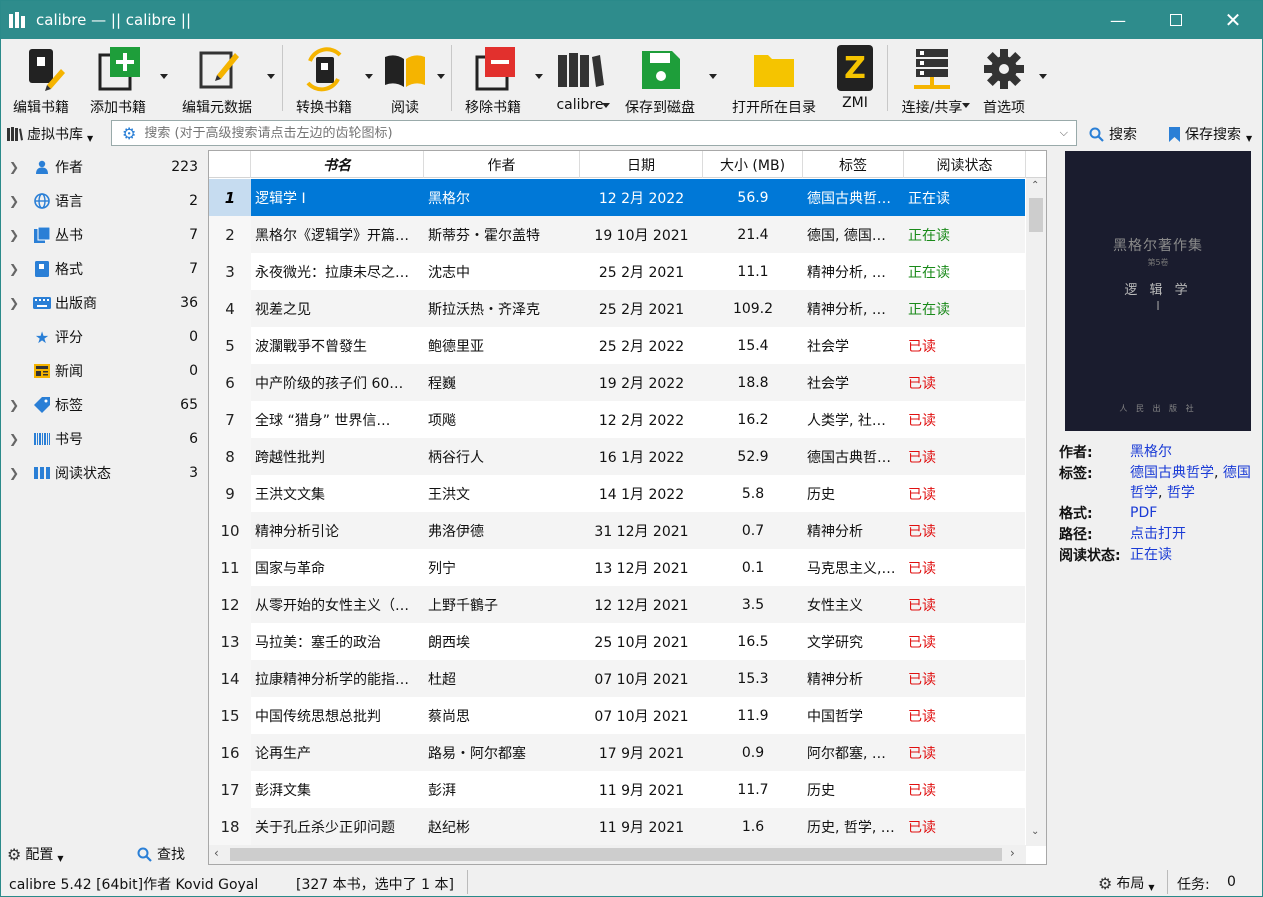 The width and height of the screenshot is (1263, 897). I want to click on read-status-link: 正在读, so click(1151, 555).